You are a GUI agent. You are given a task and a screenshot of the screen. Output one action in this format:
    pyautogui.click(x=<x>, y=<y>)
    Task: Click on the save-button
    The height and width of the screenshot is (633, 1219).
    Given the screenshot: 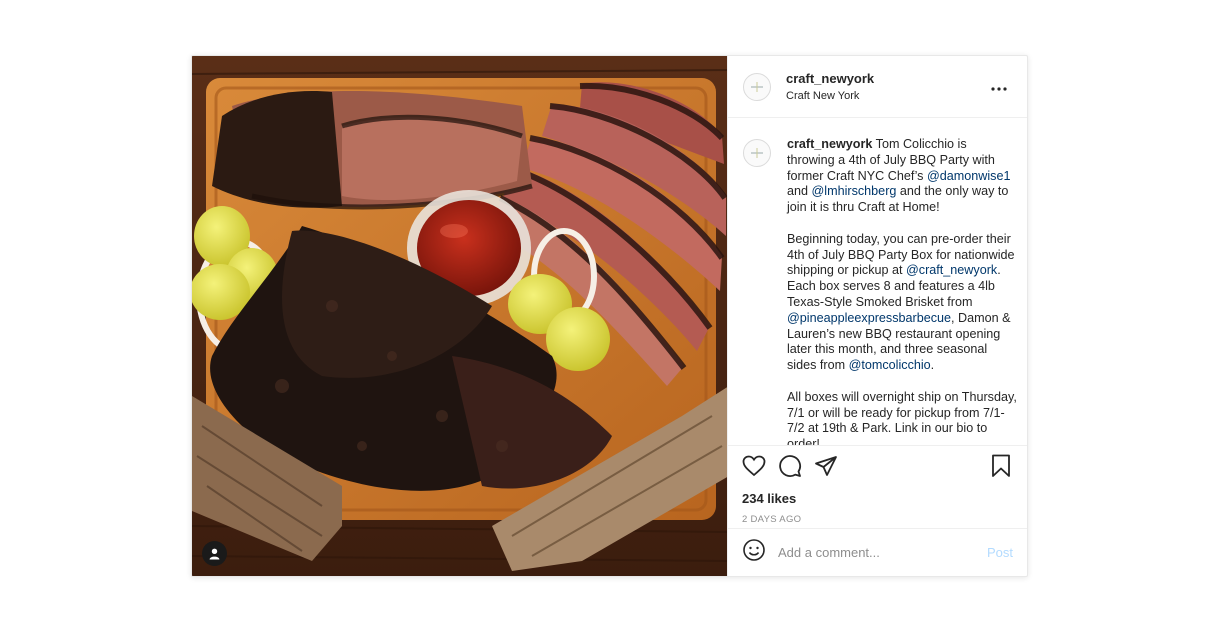 What is the action you would take?
    pyautogui.click(x=1001, y=468)
    